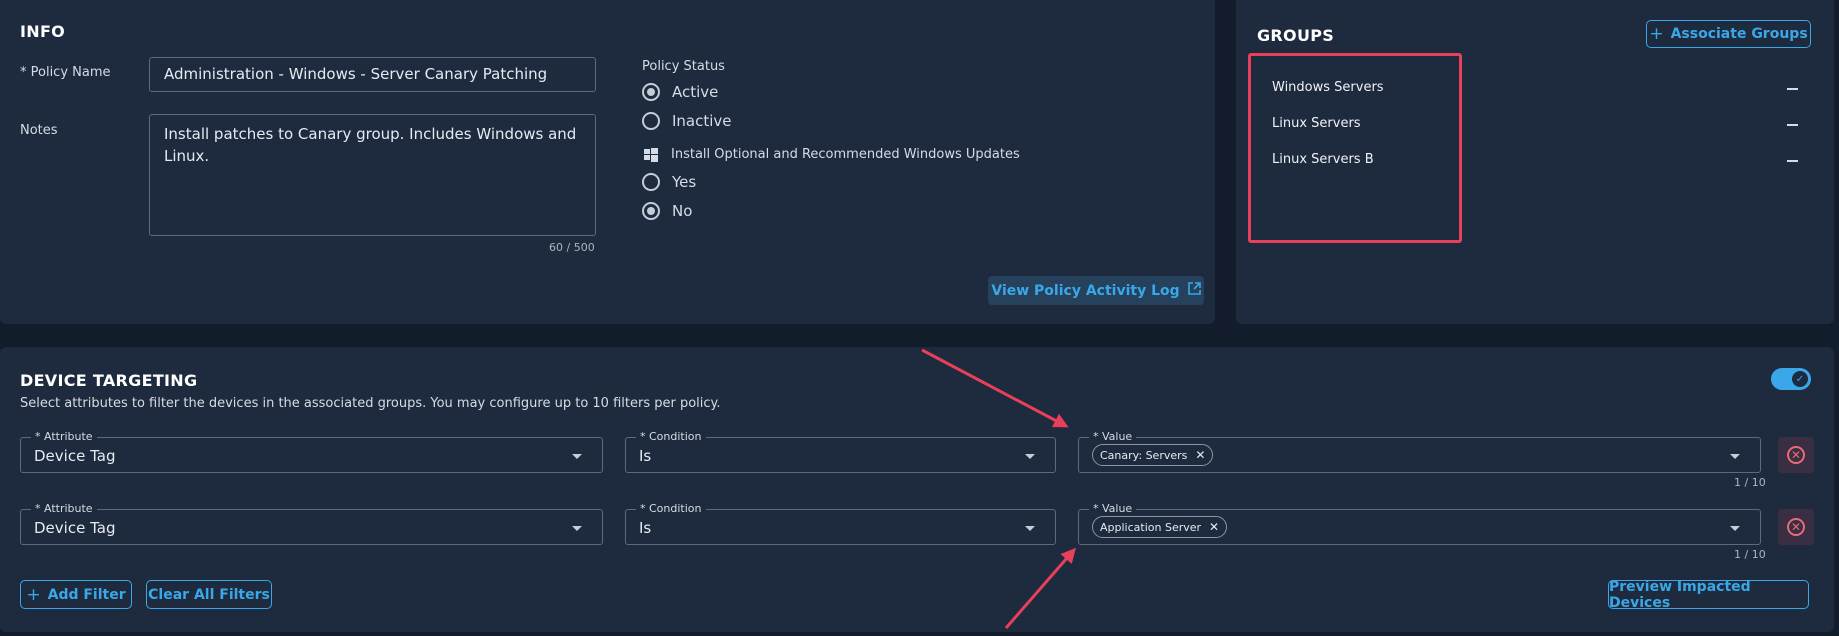 The width and height of the screenshot is (1839, 636). I want to click on check-icon: ✓, so click(1800, 379).